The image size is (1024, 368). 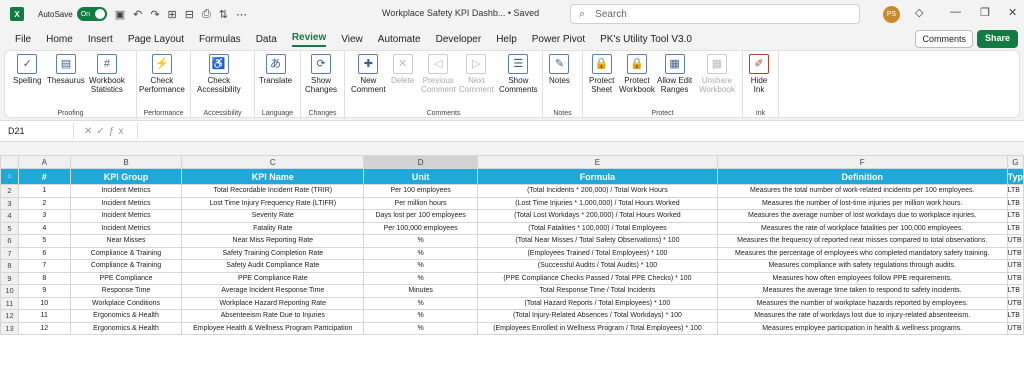 I want to click on column-header-d: D, so click(x=421, y=162).